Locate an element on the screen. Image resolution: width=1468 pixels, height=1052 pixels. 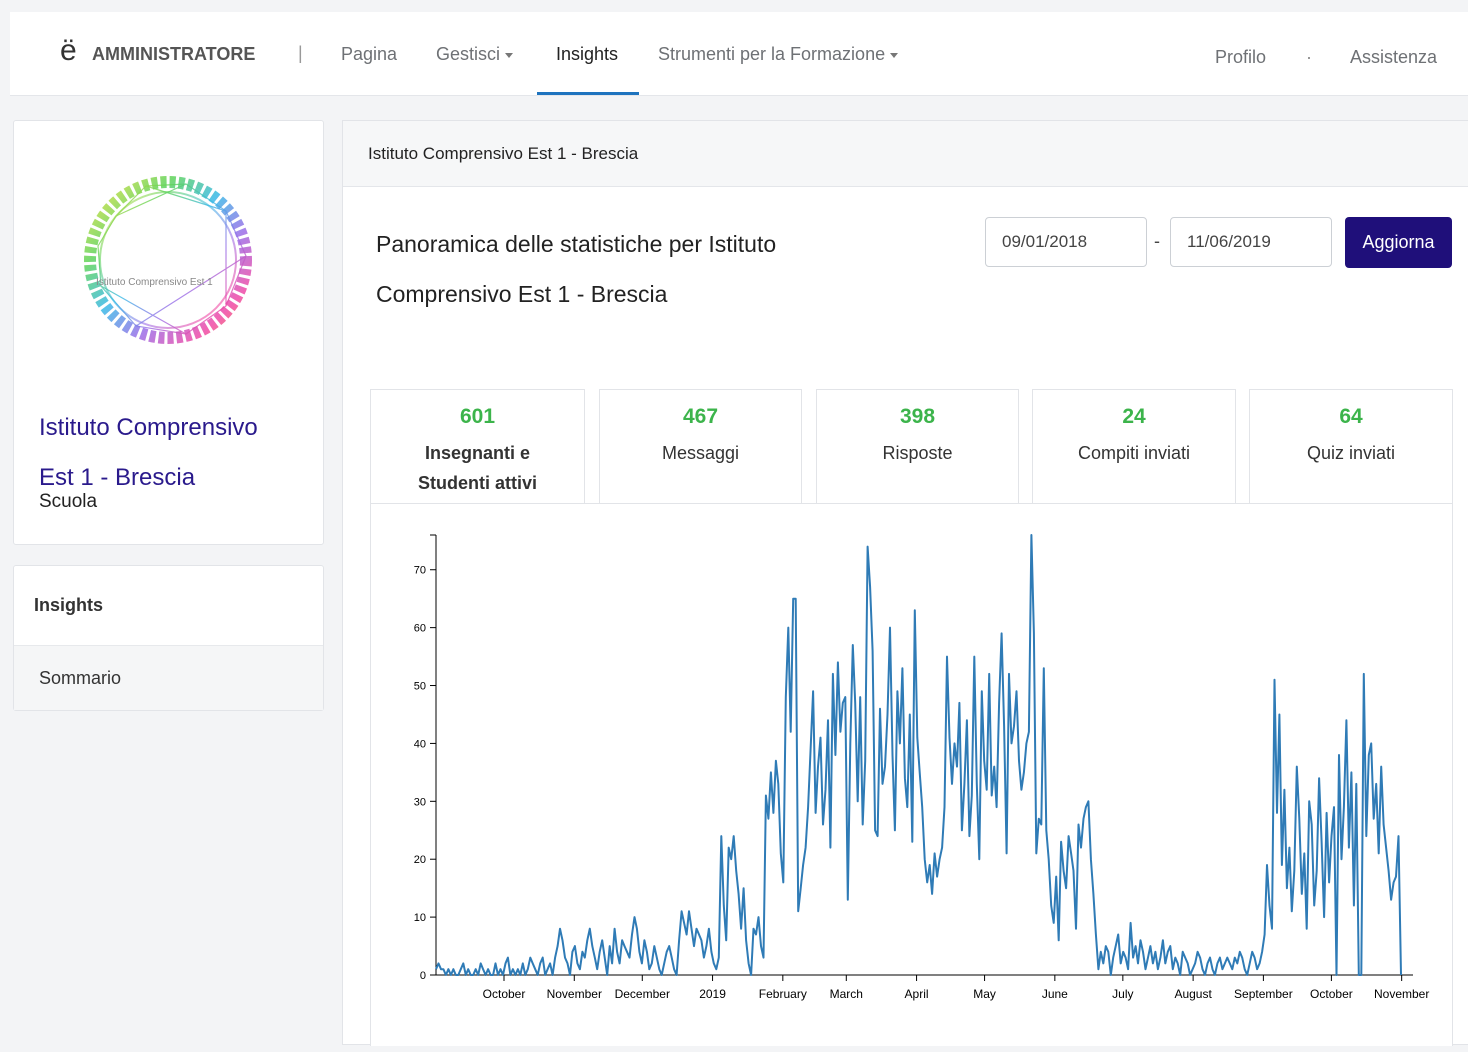
active-tab-indicator is located at coordinates (588, 93).